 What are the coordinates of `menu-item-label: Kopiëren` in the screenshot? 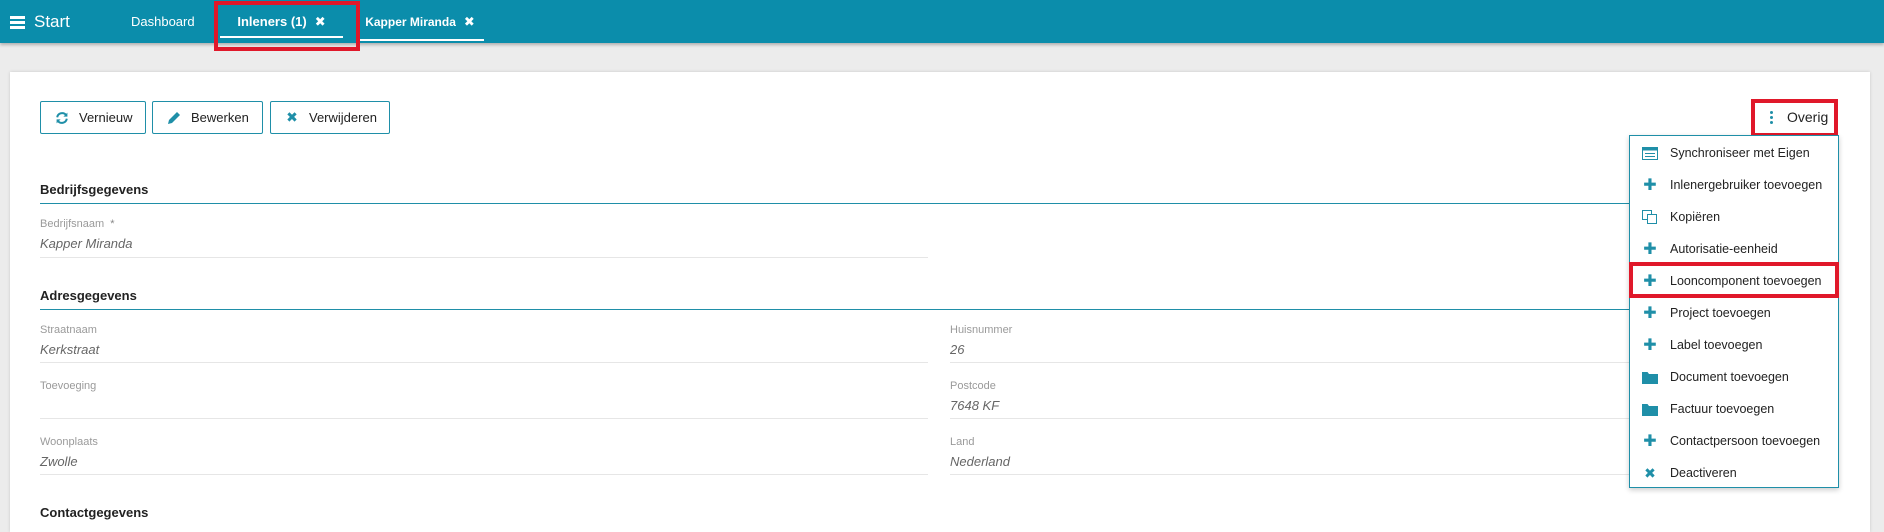 It's located at (1695, 217).